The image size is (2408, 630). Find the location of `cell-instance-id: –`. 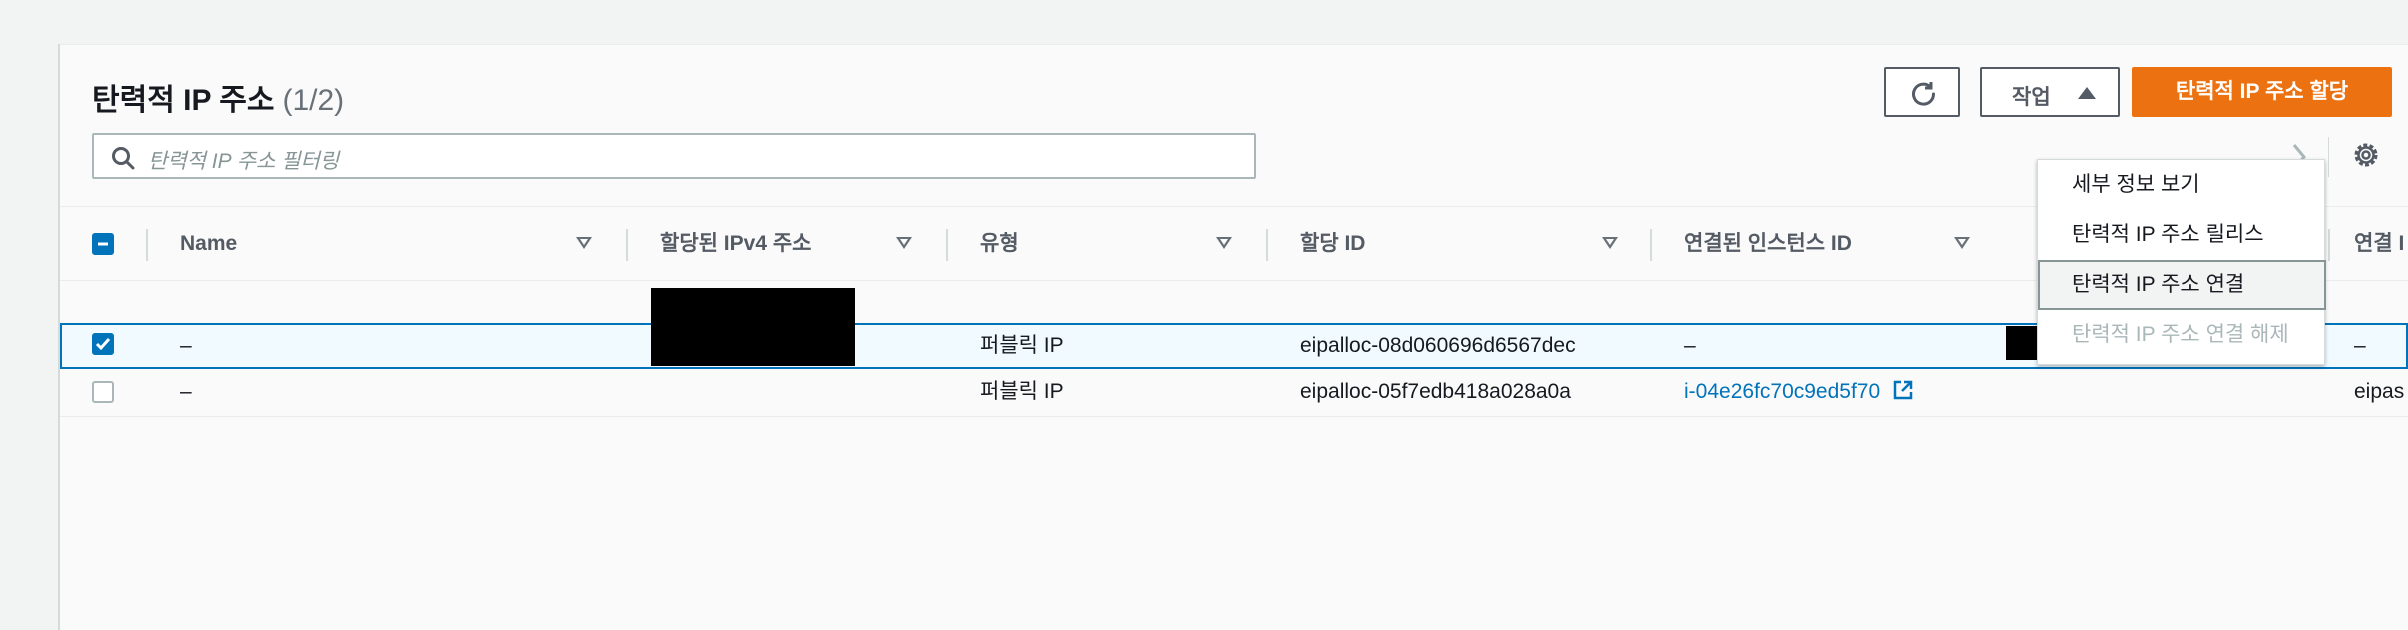

cell-instance-id: – is located at coordinates (1690, 345).